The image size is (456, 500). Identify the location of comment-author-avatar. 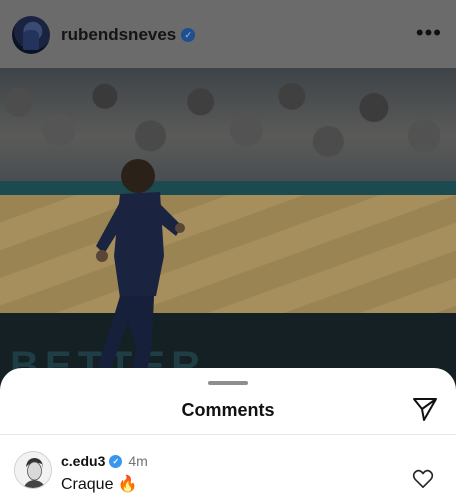
(33, 470).